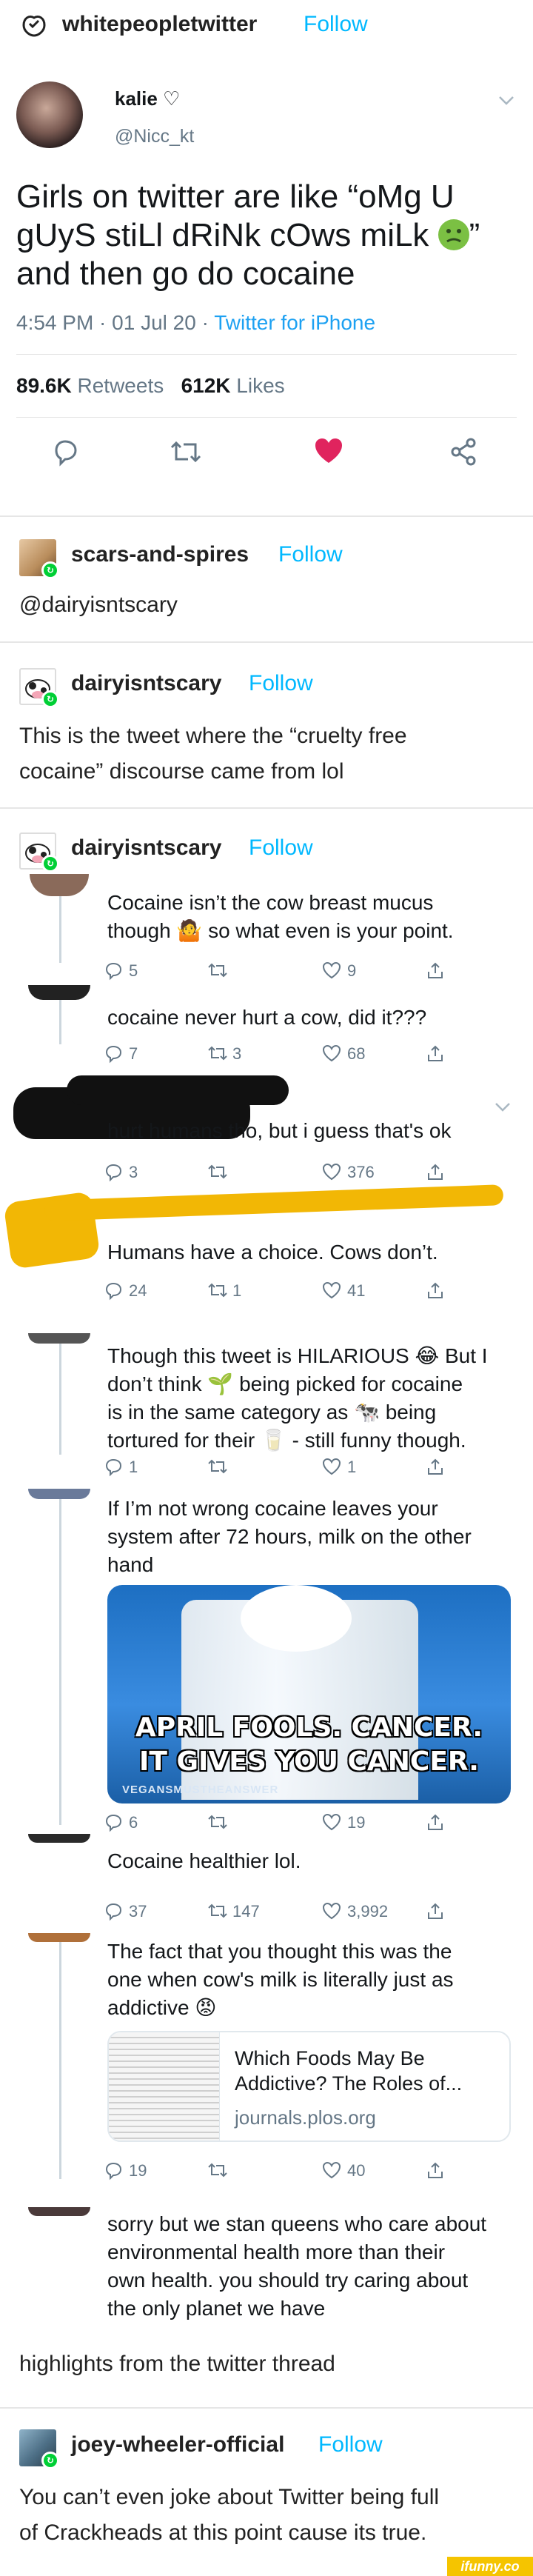 Image resolution: width=533 pixels, height=2576 pixels. I want to click on reply-line: If I’m not wrong cocaine leaves your, so click(272, 1508).